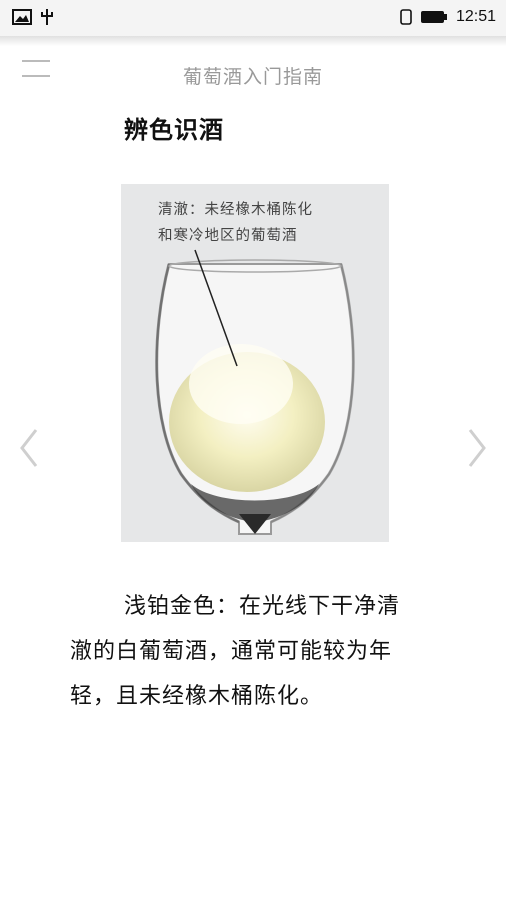 The height and width of the screenshot is (900, 506). What do you see at coordinates (477, 448) in the screenshot?
I see `chevron-right-icon` at bounding box center [477, 448].